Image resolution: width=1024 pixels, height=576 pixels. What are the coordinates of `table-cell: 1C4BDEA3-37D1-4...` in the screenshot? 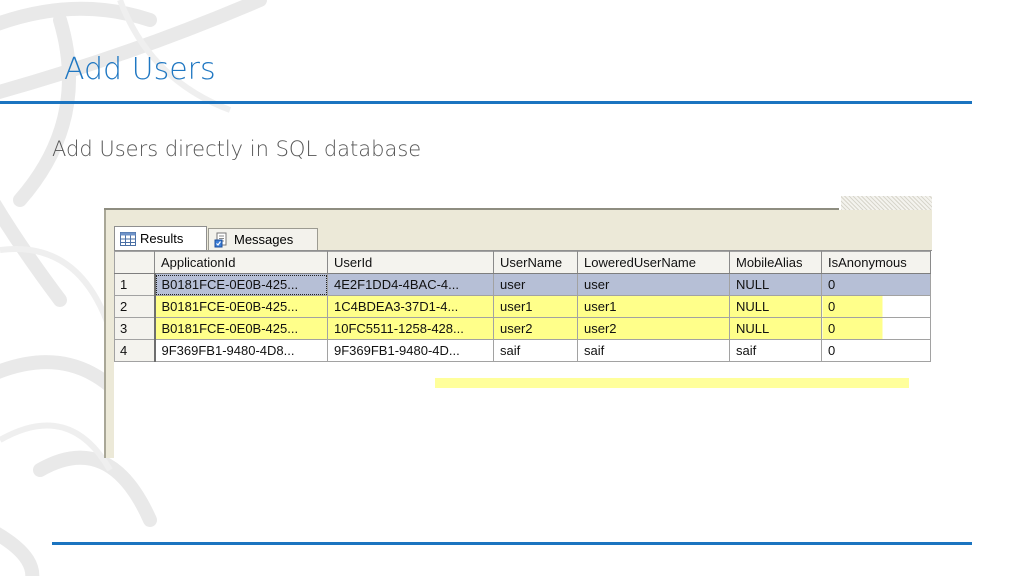 It's located at (410, 306).